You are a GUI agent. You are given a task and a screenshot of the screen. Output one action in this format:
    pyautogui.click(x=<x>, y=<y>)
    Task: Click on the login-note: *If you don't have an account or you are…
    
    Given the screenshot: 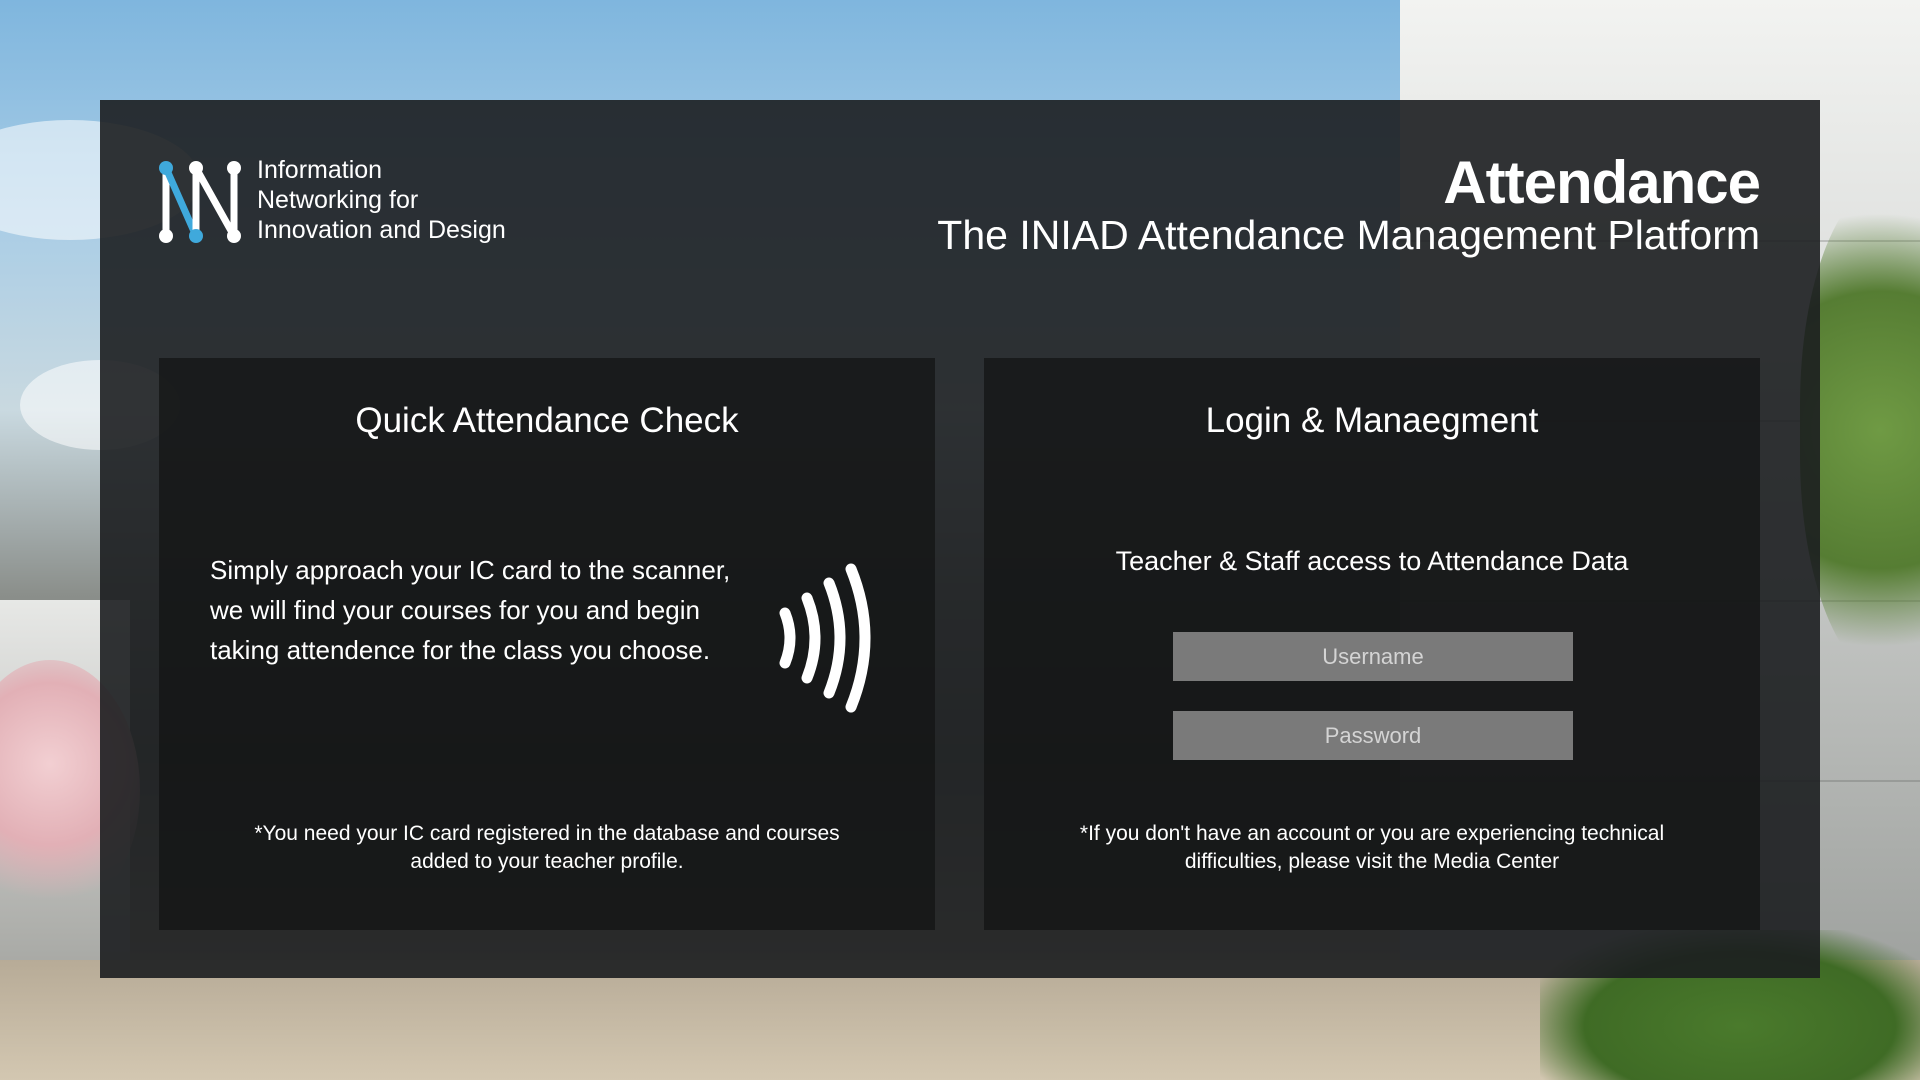 What is the action you would take?
    pyautogui.click(x=1372, y=848)
    